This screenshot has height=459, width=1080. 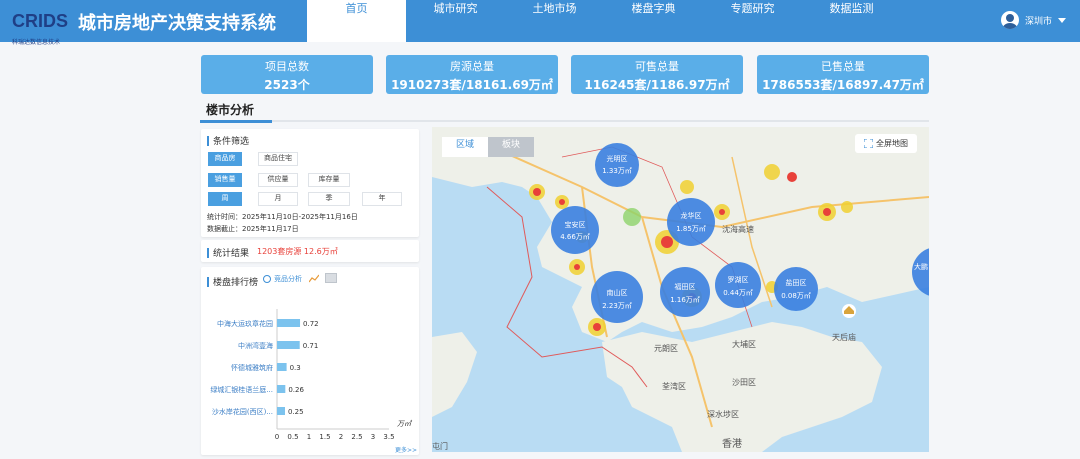 I want to click on avatar-icon, so click(x=1009, y=20).